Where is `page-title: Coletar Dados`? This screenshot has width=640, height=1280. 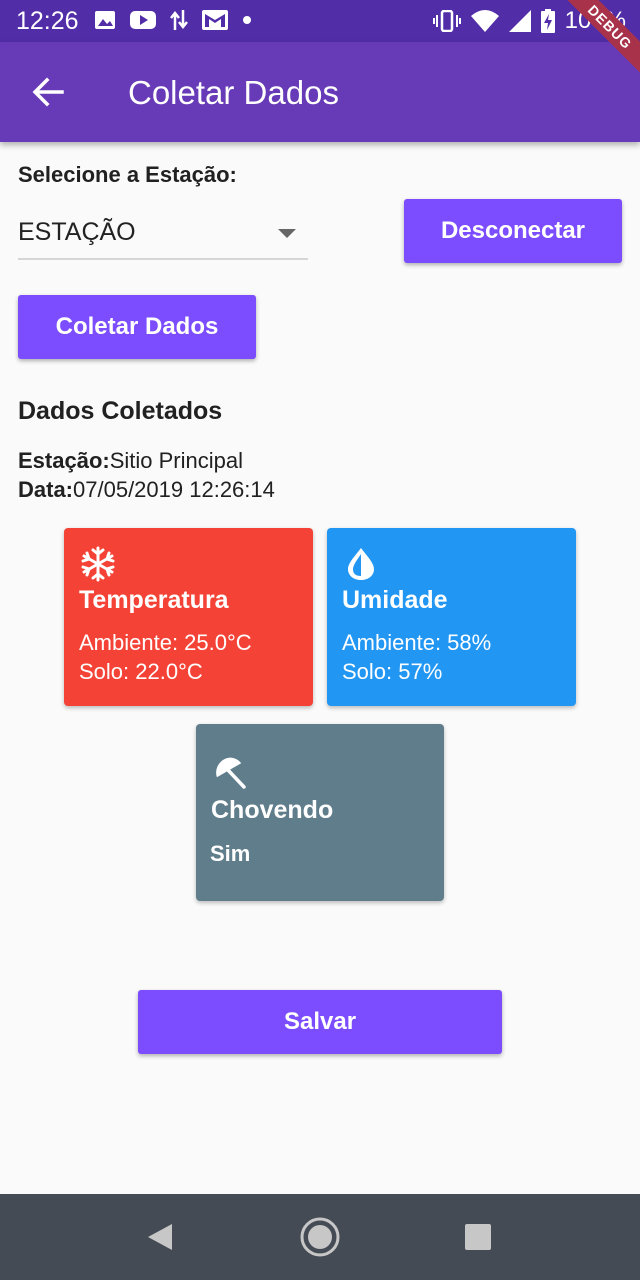
page-title: Coletar Dados is located at coordinates (233, 92).